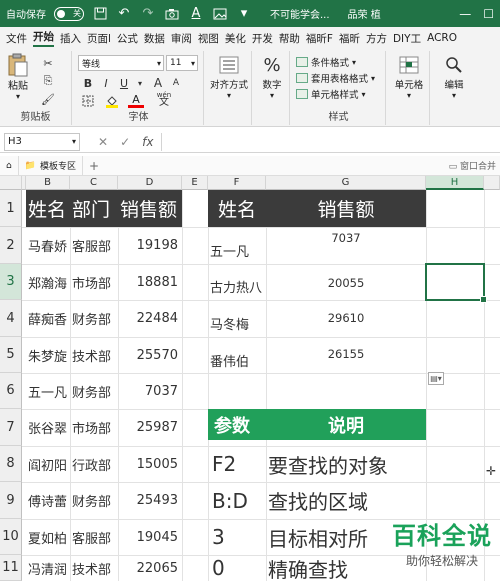 This screenshot has height=581, width=500. I want to click on table1-header-name: 姓名, so click(49, 208).